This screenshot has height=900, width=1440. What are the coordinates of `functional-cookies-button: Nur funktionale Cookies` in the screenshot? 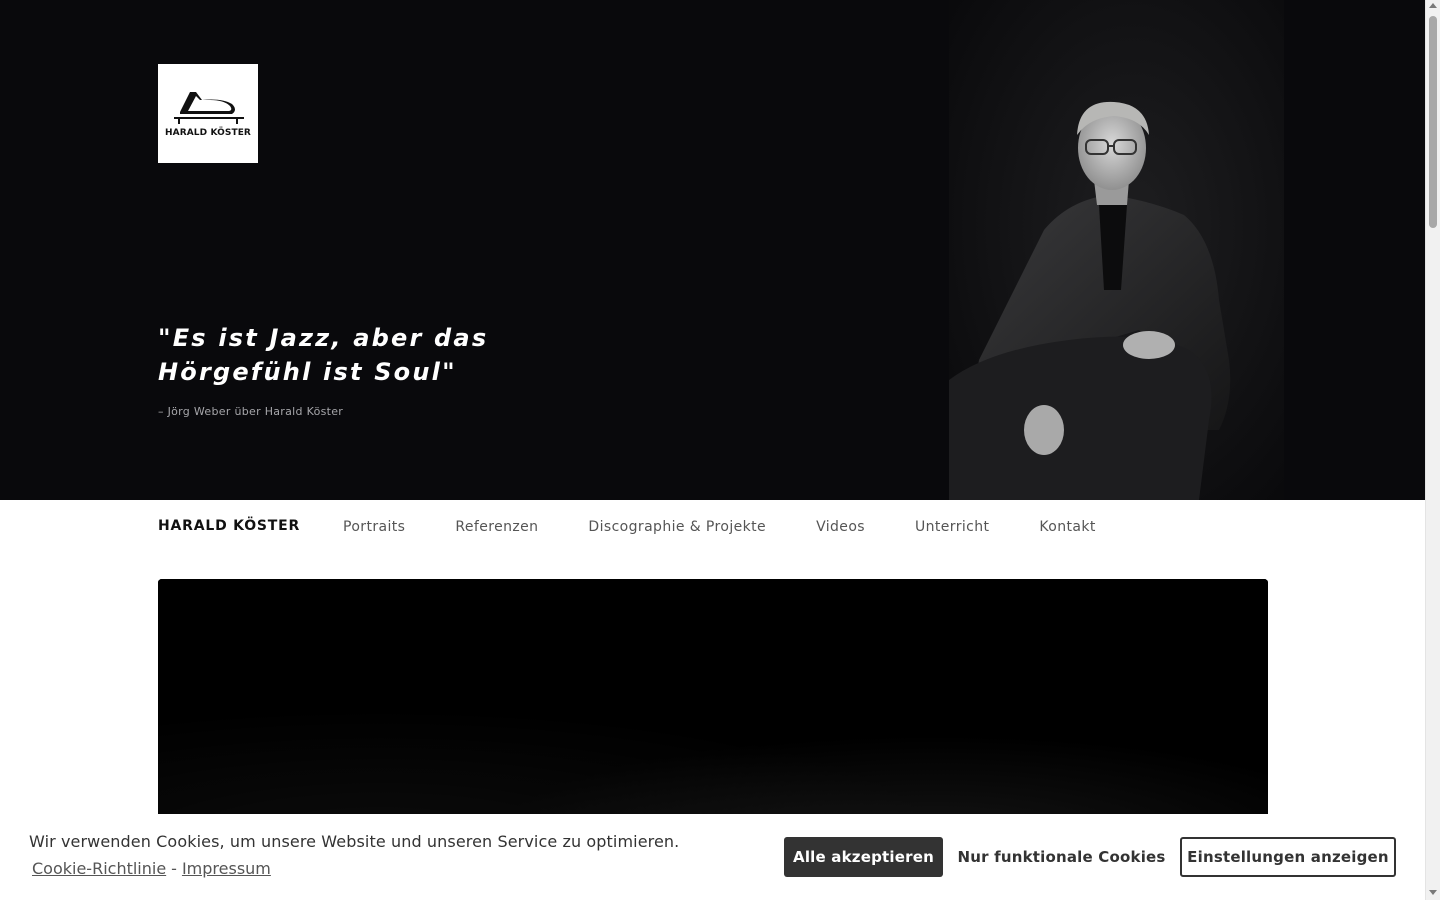 It's located at (1061, 857).